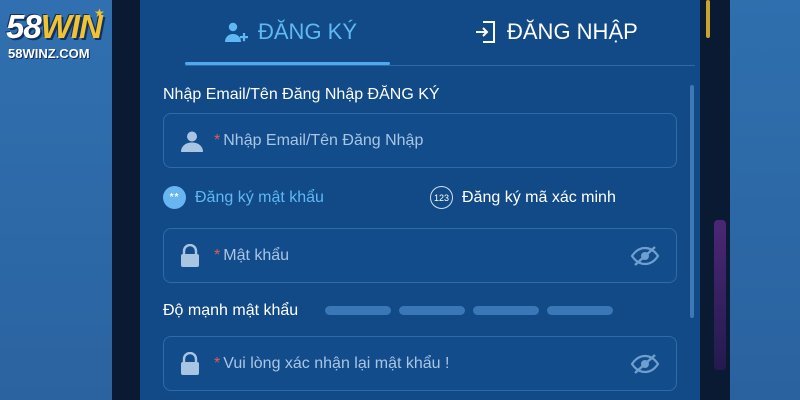  I want to click on password-strength-meter, so click(469, 310).